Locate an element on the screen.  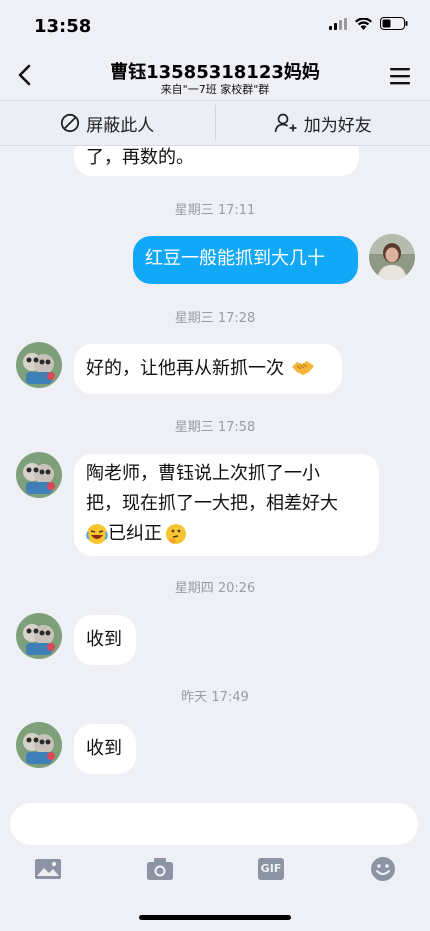
message-bubble: 陶老师，曹钰说上次抓了一小 把，现在抓了一大把，相差好大 已纠正 is located at coordinates (226, 505).